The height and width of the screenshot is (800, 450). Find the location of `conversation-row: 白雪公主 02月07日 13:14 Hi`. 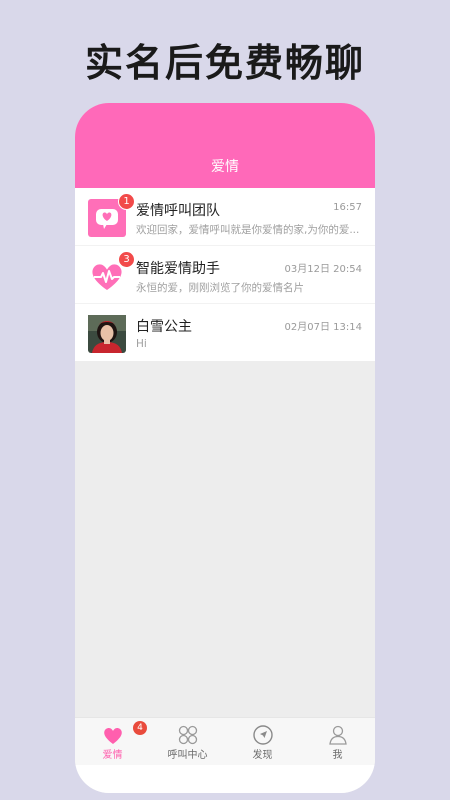

conversation-row: 白雪公主 02月07日 13:14 Hi is located at coordinates (225, 332).